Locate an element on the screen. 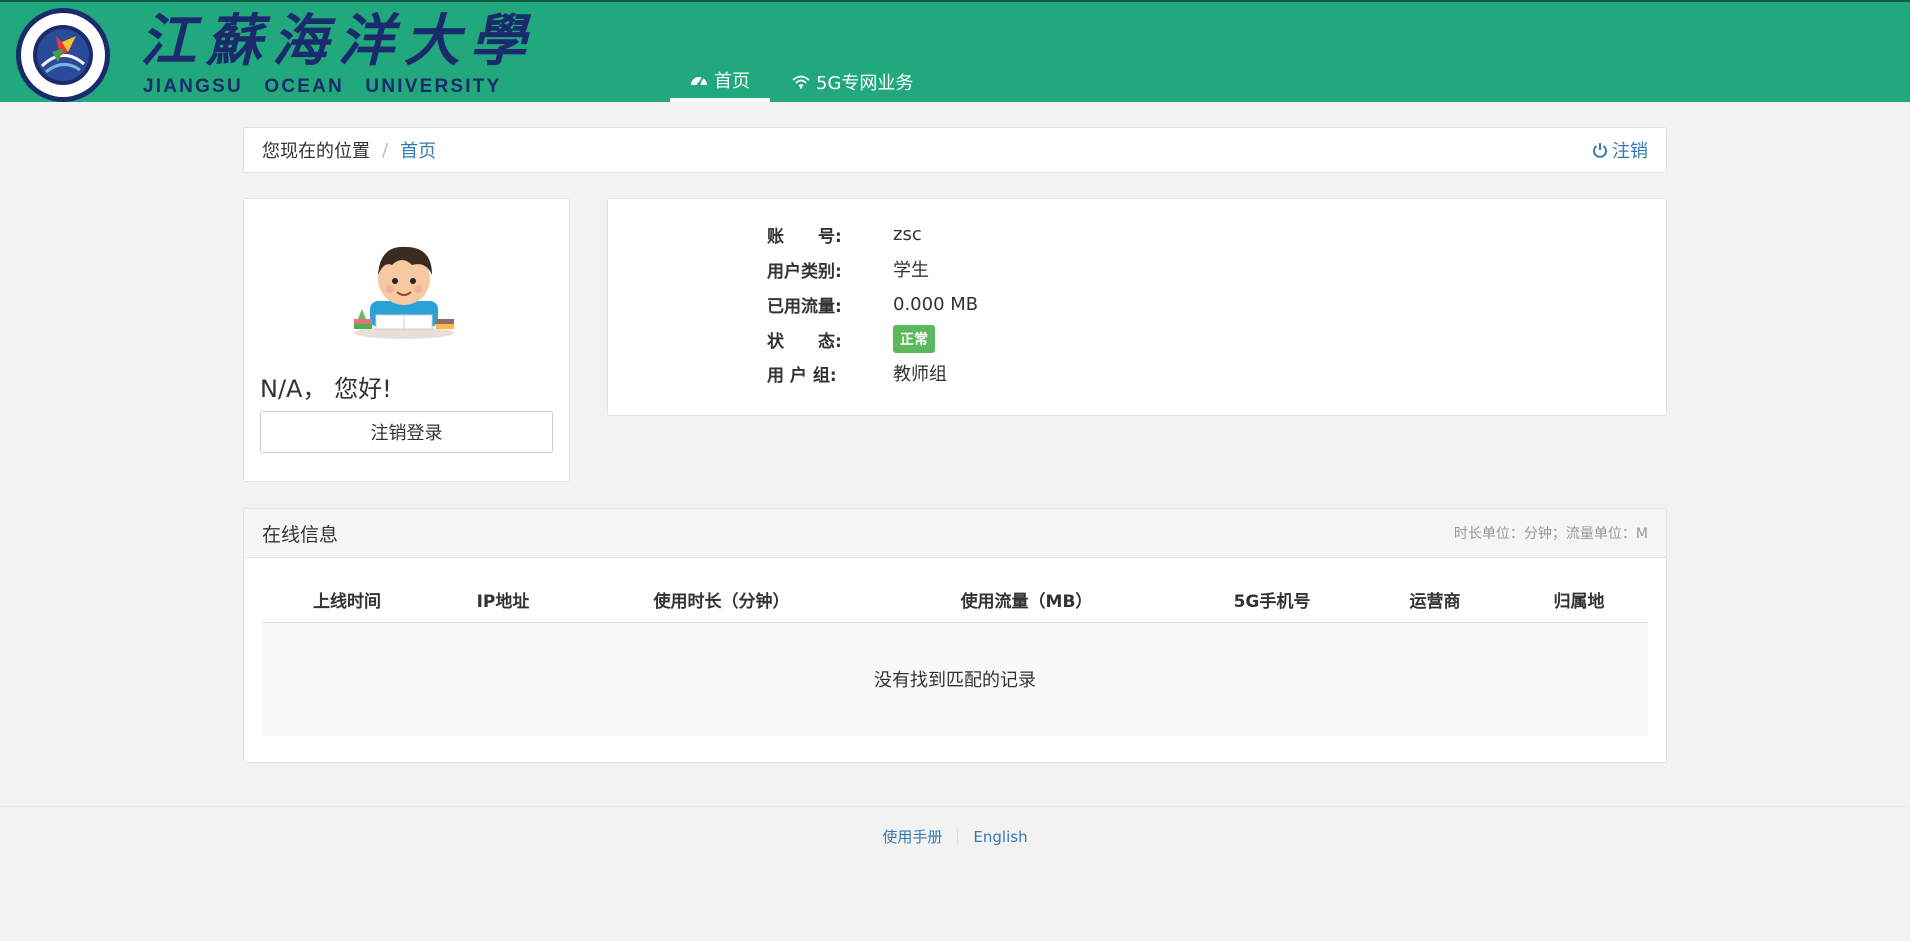  table-row: 没有找到匹配的记录 is located at coordinates (955, 679).